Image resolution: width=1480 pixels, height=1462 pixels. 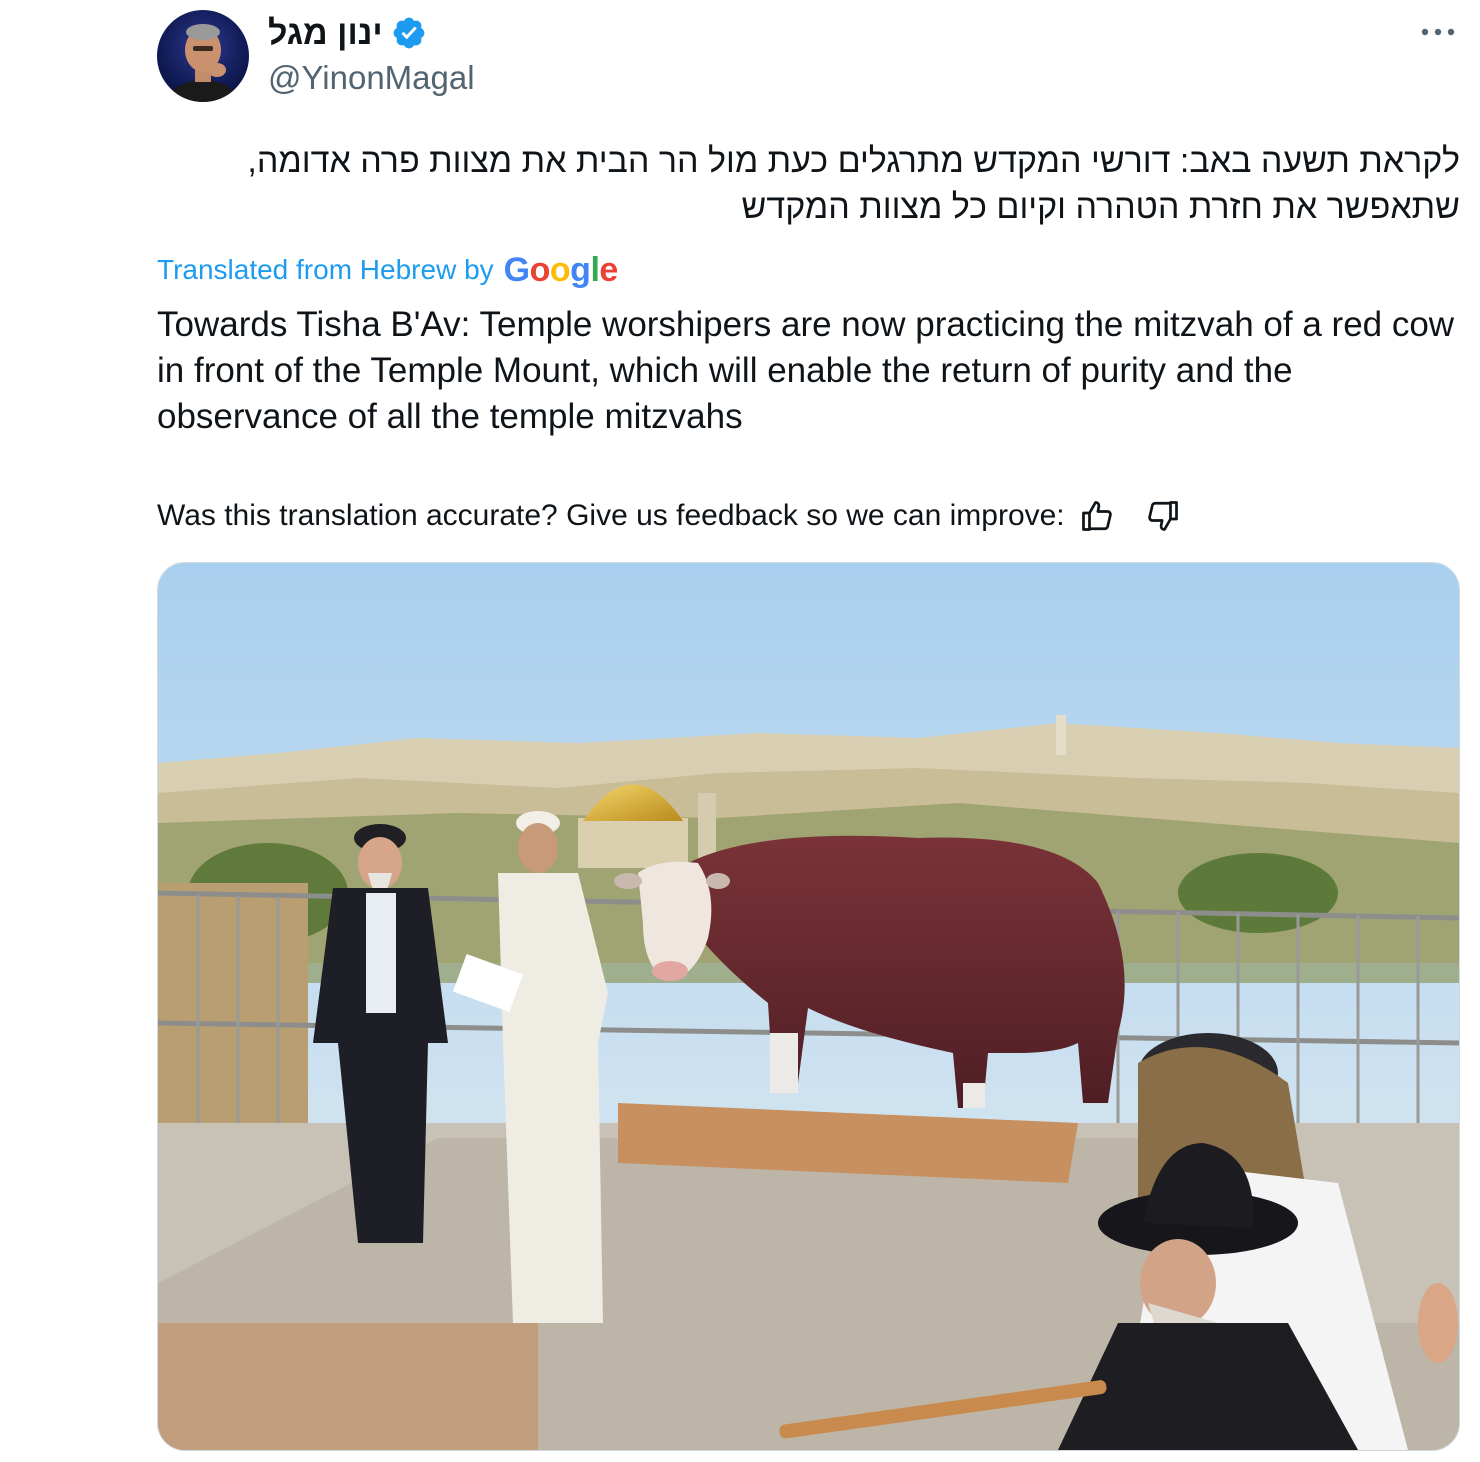 I want to click on thumbs-up-icon, so click(x=1096, y=516).